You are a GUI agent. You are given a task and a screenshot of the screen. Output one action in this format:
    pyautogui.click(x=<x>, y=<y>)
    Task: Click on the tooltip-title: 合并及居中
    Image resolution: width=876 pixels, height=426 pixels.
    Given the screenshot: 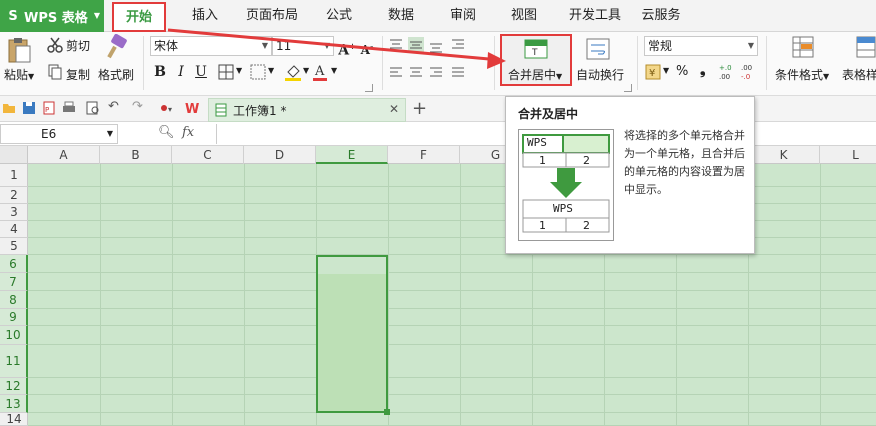 What is the action you would take?
    pyautogui.click(x=548, y=114)
    